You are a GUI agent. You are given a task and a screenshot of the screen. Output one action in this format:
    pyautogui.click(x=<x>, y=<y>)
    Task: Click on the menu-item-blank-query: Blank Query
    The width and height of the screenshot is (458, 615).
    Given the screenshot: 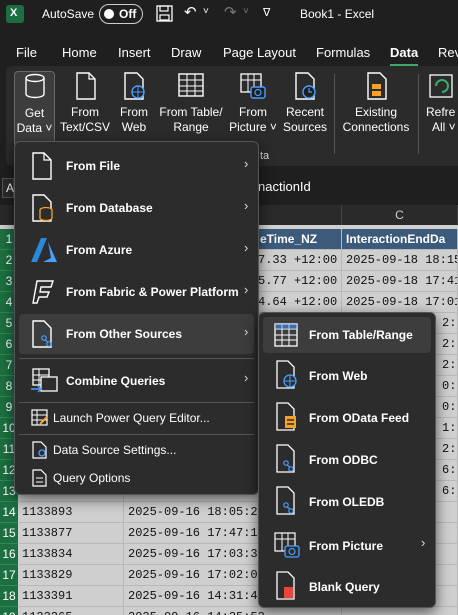 What is the action you would take?
    pyautogui.click(x=347, y=586)
    